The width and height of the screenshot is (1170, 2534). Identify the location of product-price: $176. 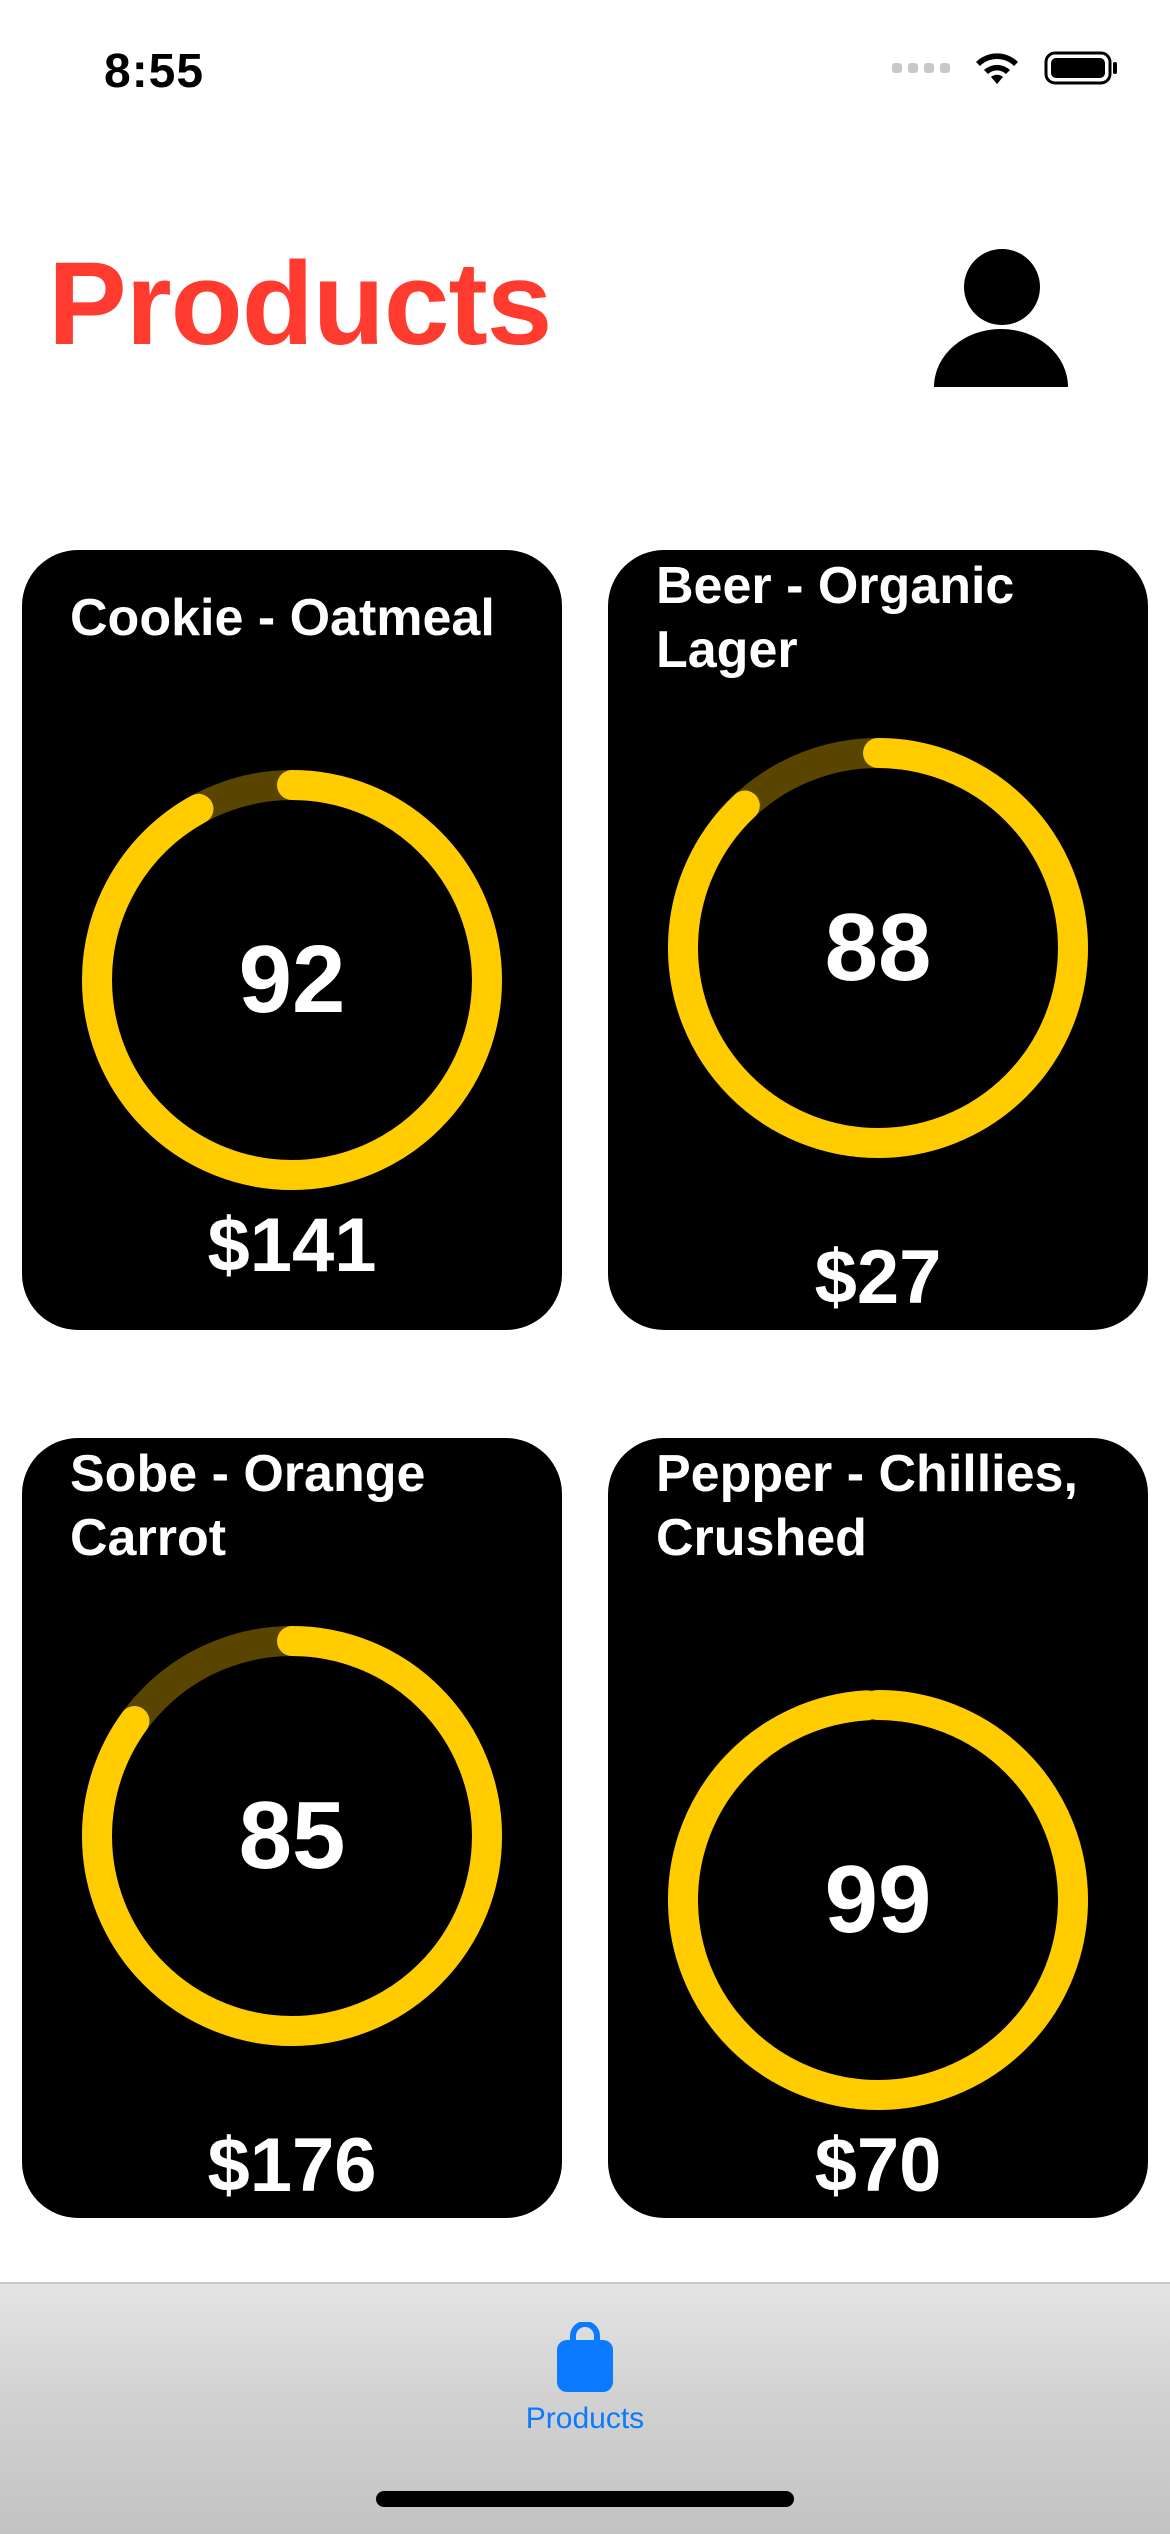
(292, 2165).